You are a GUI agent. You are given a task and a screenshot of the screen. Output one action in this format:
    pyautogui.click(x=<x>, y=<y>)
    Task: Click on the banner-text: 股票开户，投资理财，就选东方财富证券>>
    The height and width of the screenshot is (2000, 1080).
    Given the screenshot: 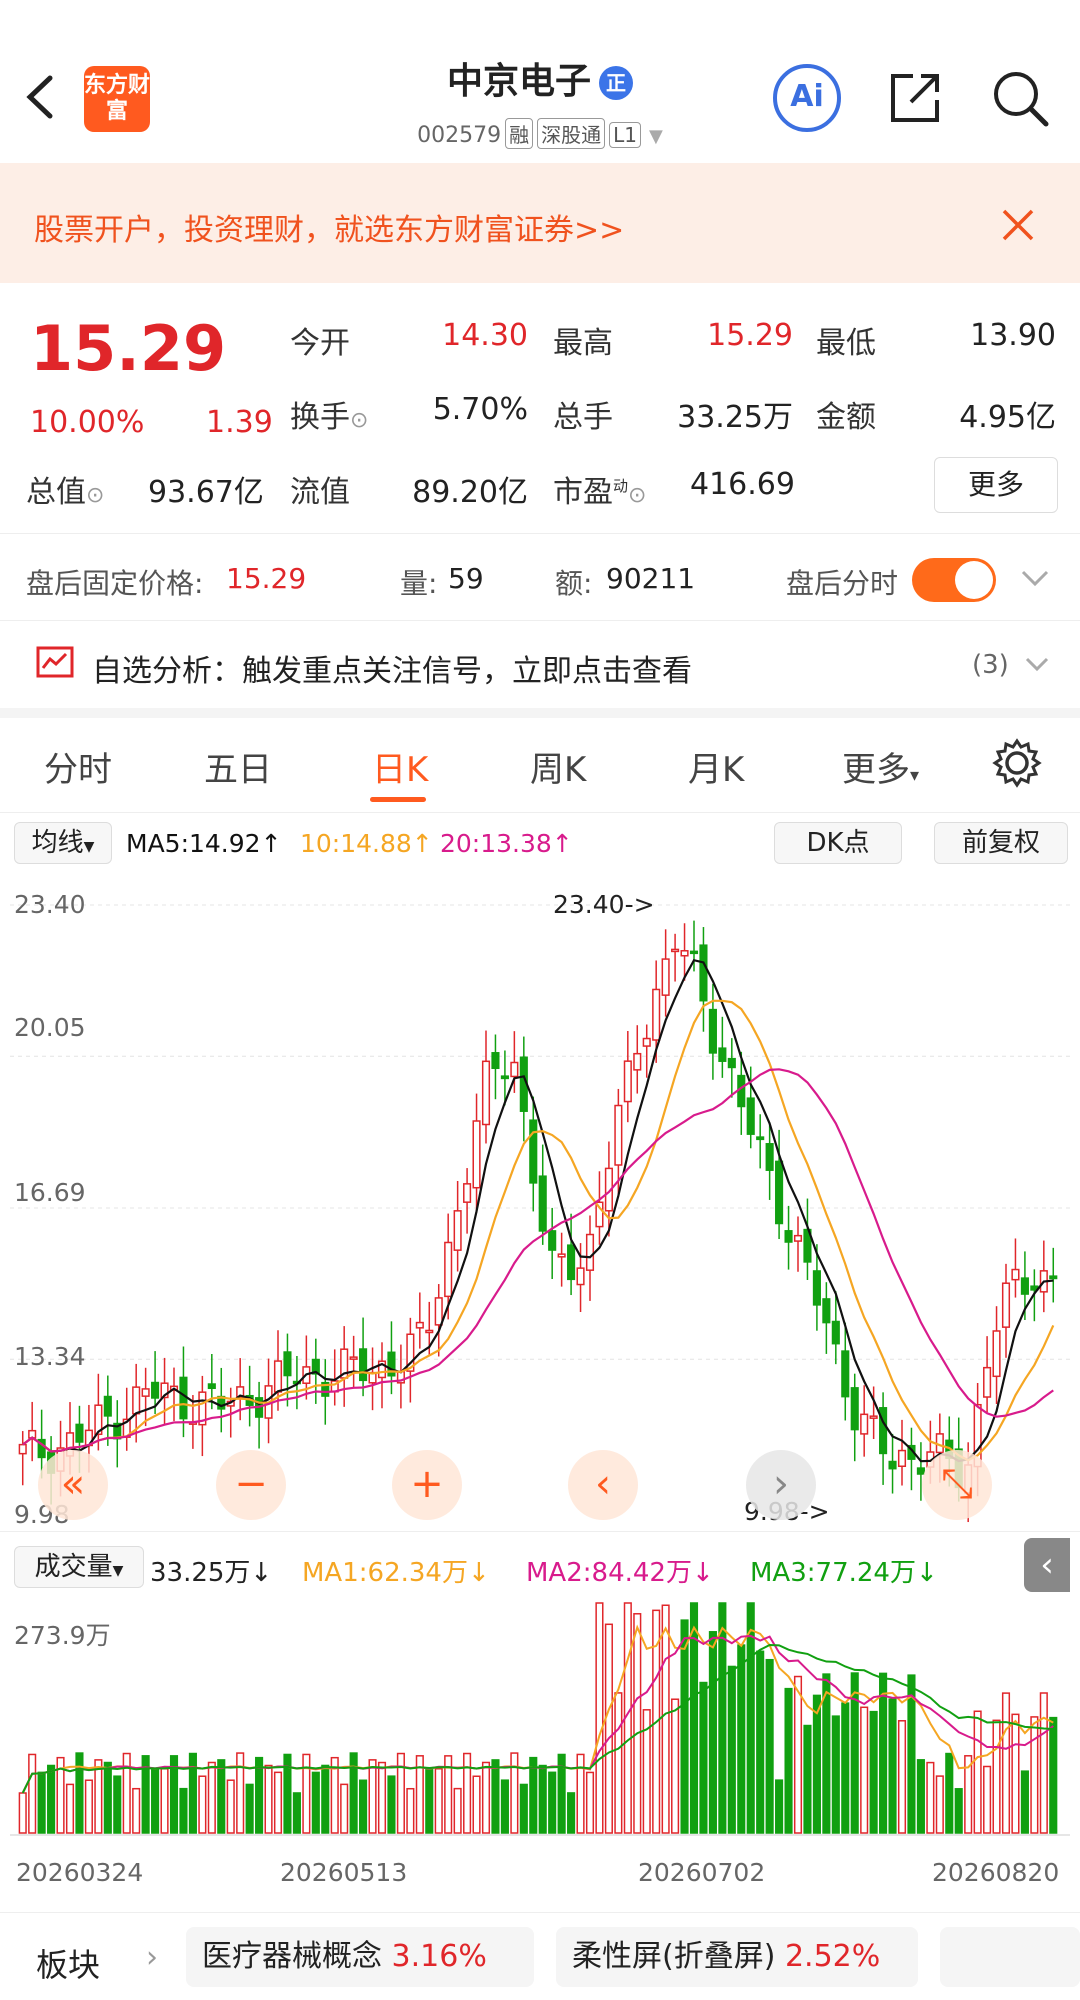 What is the action you would take?
    pyautogui.click(x=329, y=227)
    